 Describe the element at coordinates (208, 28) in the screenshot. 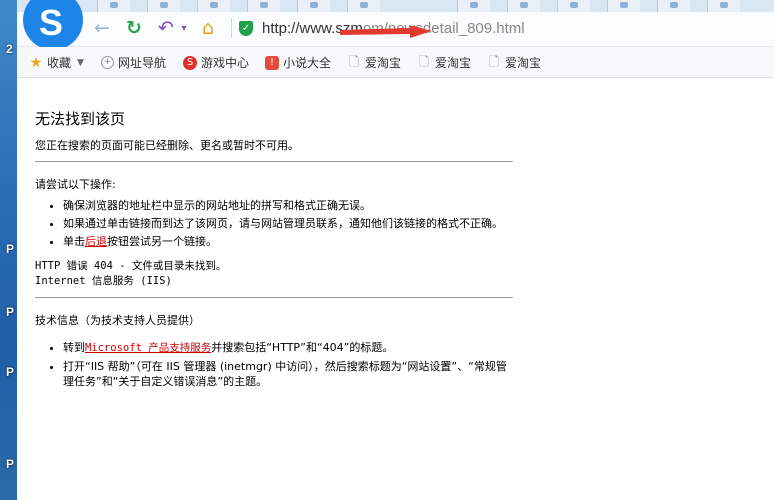

I see `home-icon: ⌂` at that location.